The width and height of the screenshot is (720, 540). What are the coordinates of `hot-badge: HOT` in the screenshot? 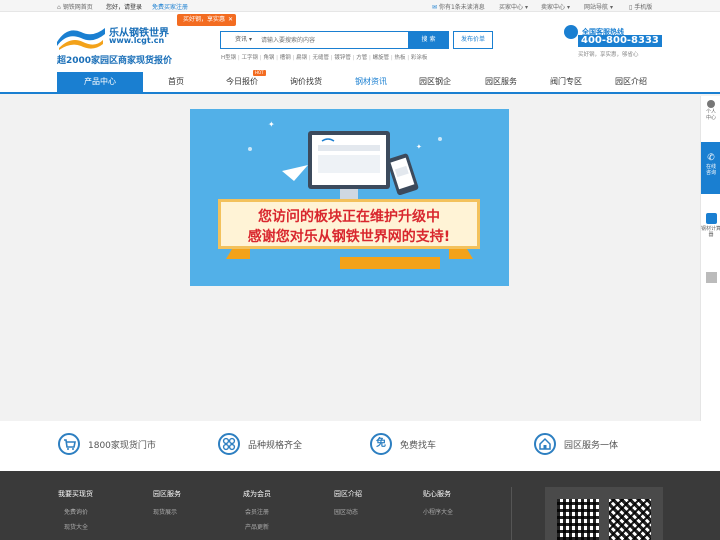 It's located at (259, 73).